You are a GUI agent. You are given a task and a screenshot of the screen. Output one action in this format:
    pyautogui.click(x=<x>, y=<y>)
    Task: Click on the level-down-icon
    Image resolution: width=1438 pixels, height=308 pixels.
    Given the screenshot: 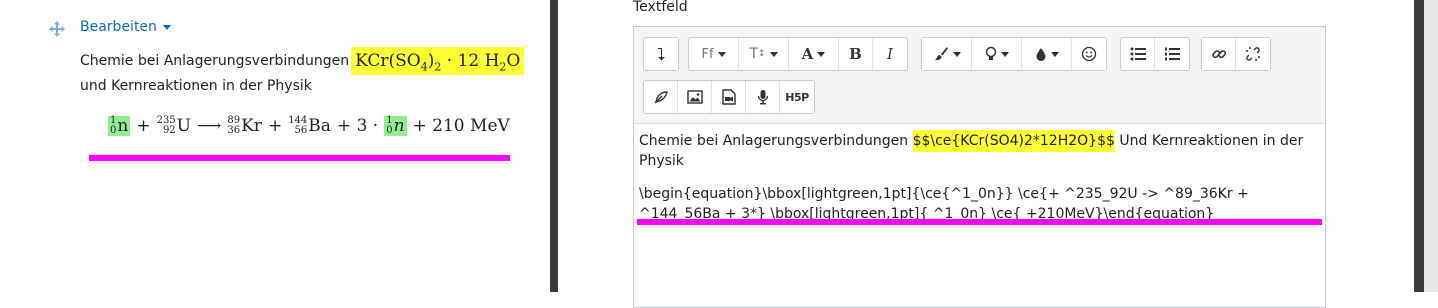 What is the action you would take?
    pyautogui.click(x=661, y=54)
    